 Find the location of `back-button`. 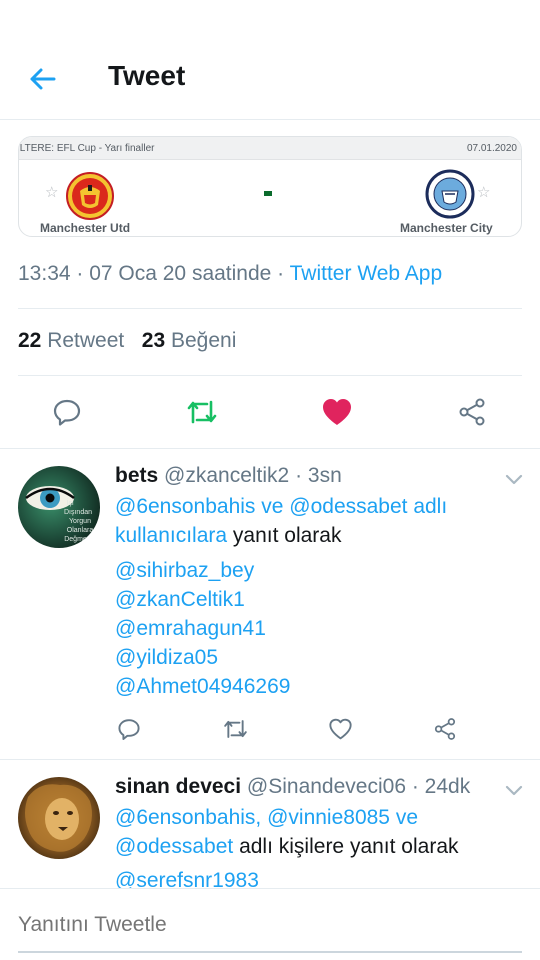

back-button is located at coordinates (42, 79).